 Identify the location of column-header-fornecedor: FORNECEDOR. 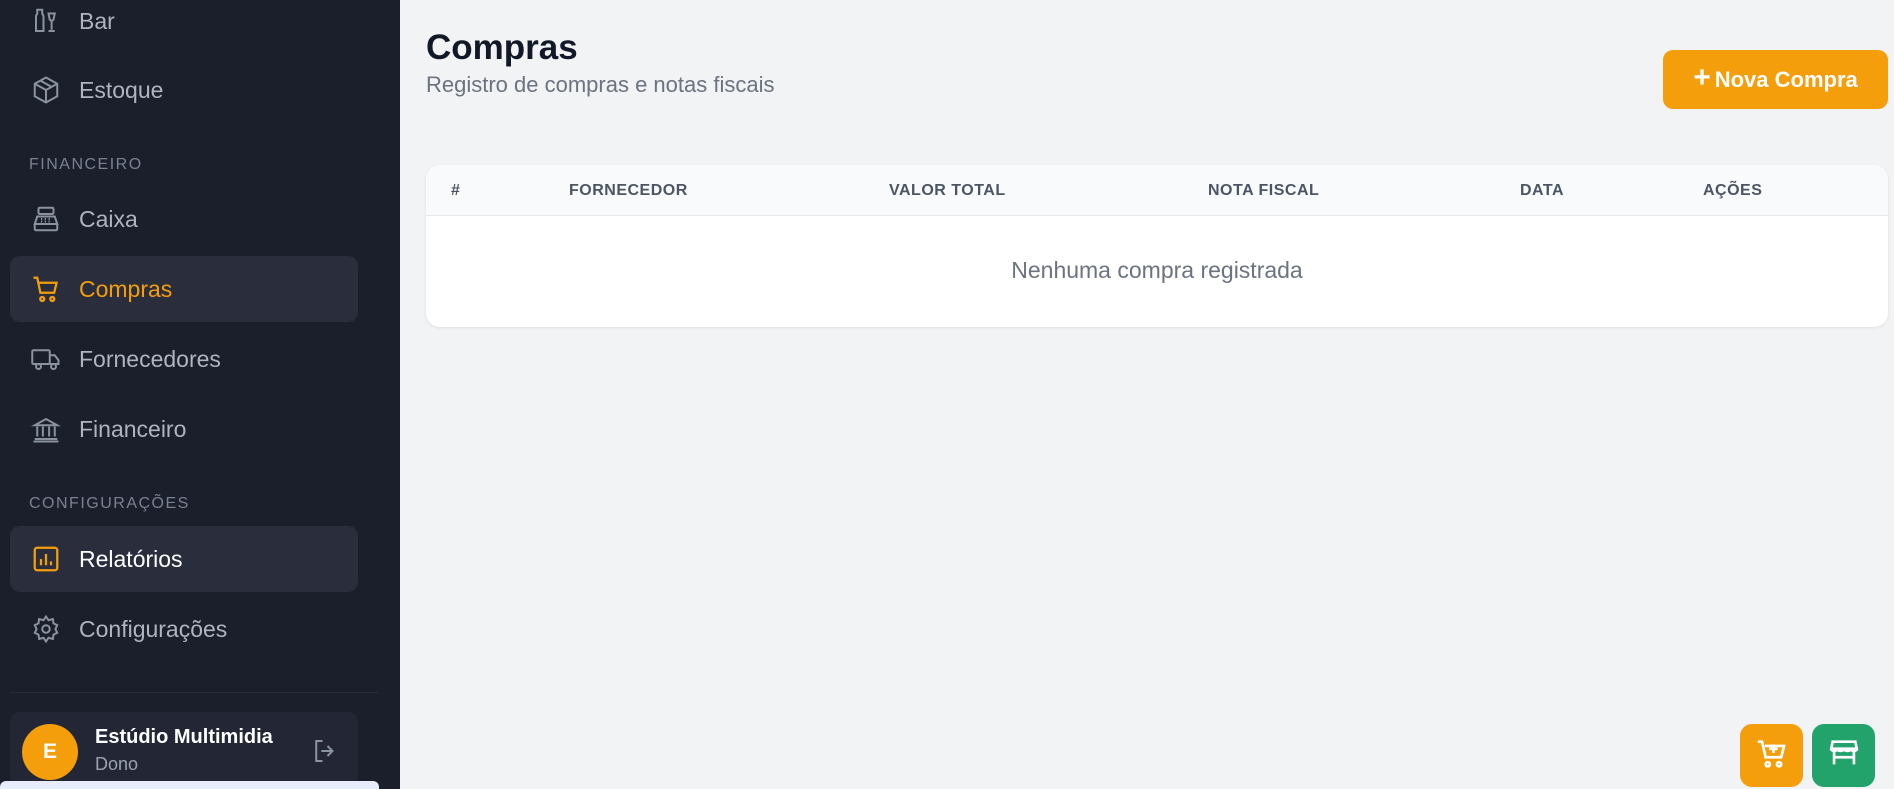
(628, 190).